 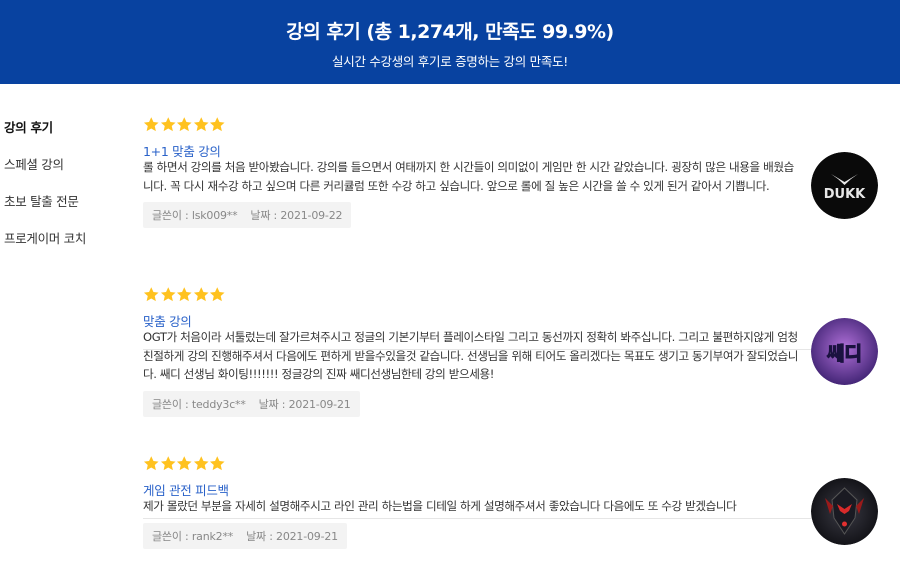 What do you see at coordinates (65, 175) in the screenshot?
I see `sidebar-item-special-course: 스페셜 강의` at bounding box center [65, 175].